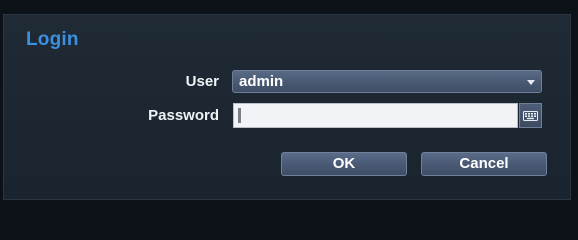  Describe the element at coordinates (202, 81) in the screenshot. I see `user-label: User` at that location.